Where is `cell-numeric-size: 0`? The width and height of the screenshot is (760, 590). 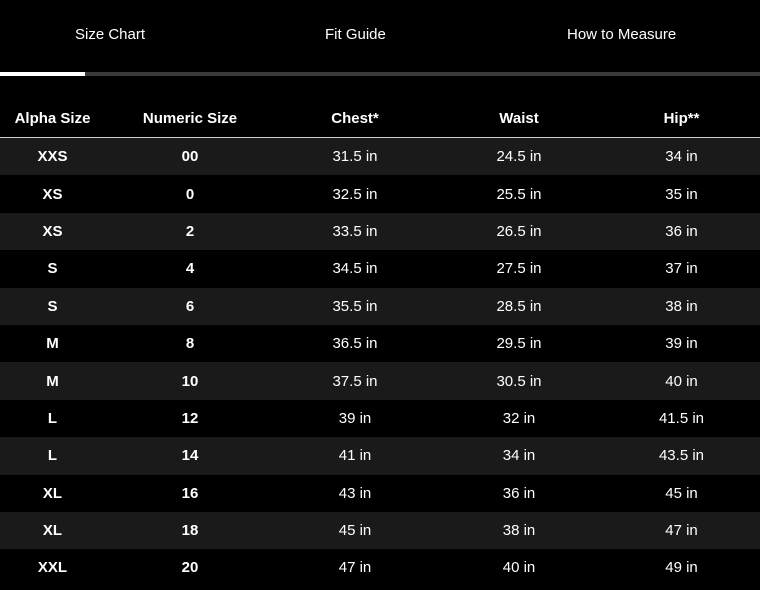 cell-numeric-size: 0 is located at coordinates (190, 194).